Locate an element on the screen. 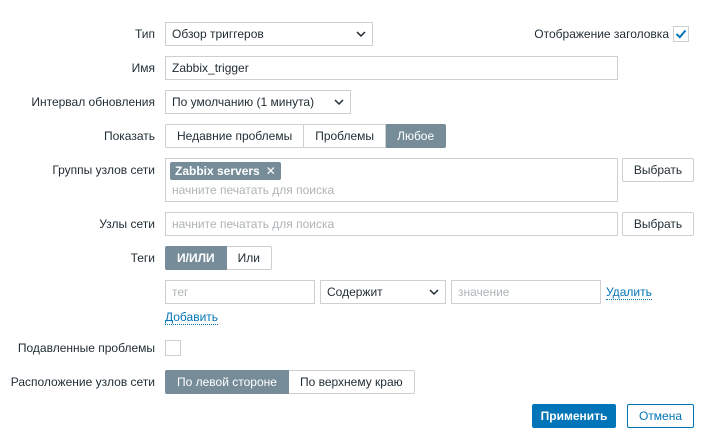 The height and width of the screenshot is (439, 702). tags-operator-control: И/ИЛИ Или is located at coordinates (218, 258).